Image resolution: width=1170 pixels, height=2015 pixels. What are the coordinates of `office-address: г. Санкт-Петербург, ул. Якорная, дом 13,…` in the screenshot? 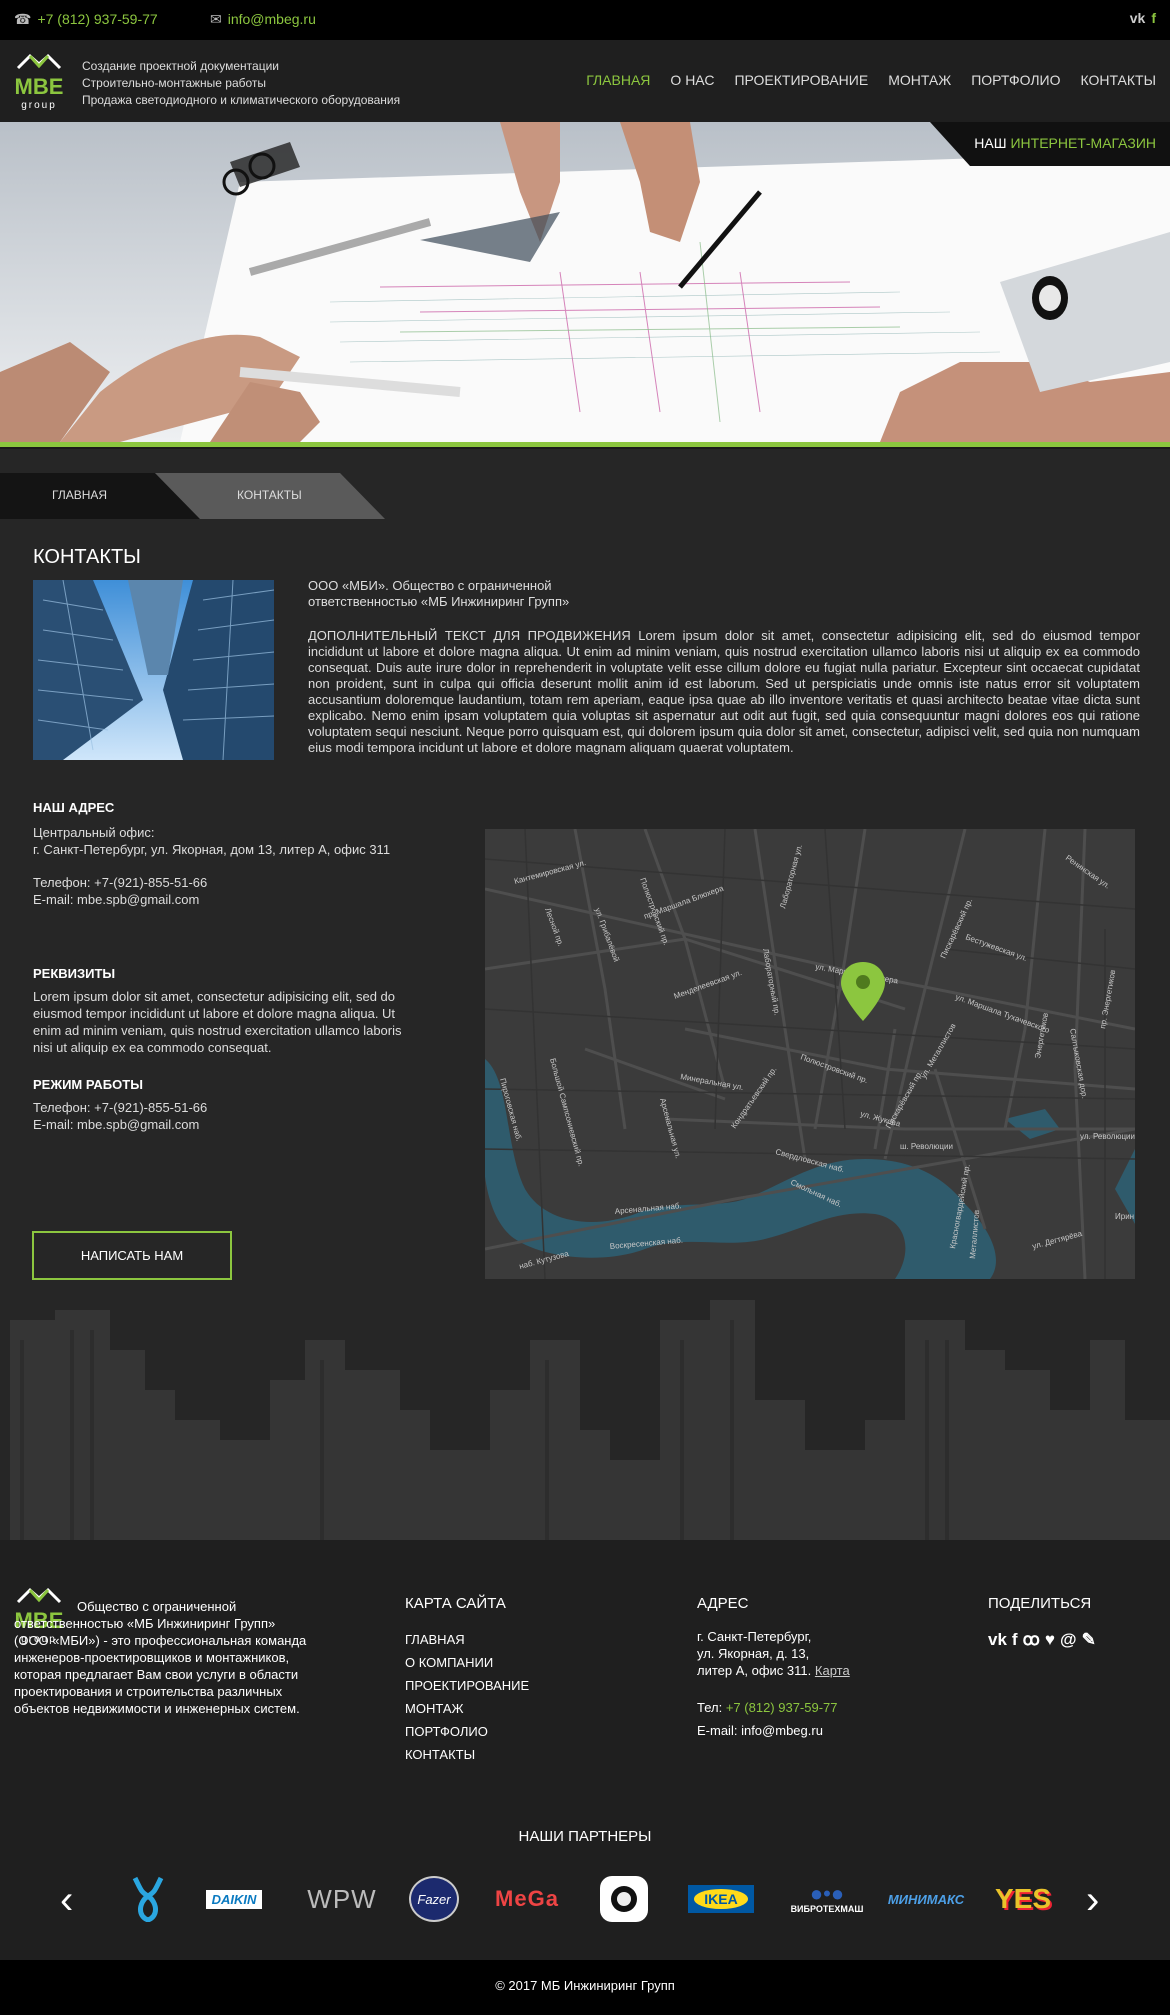 It's located at (212, 849).